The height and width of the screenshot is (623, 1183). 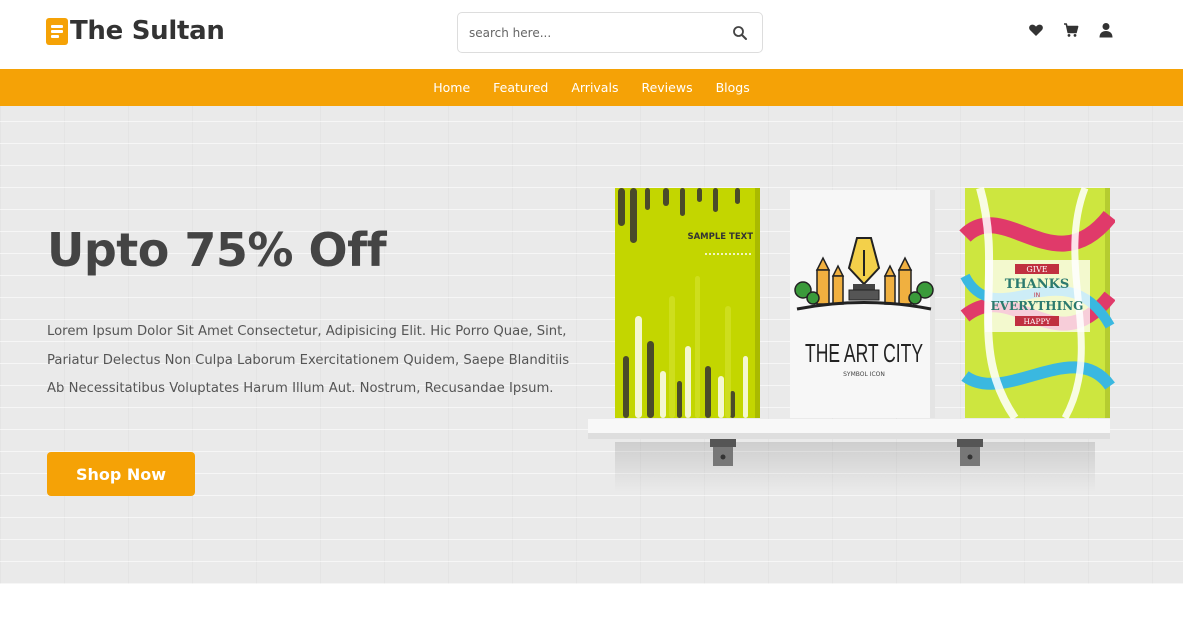 I want to click on search-box, so click(x=610, y=32).